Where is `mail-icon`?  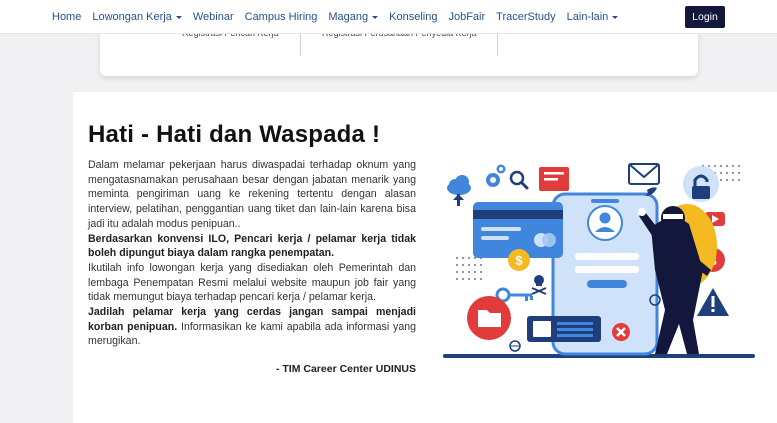 mail-icon is located at coordinates (644, 174).